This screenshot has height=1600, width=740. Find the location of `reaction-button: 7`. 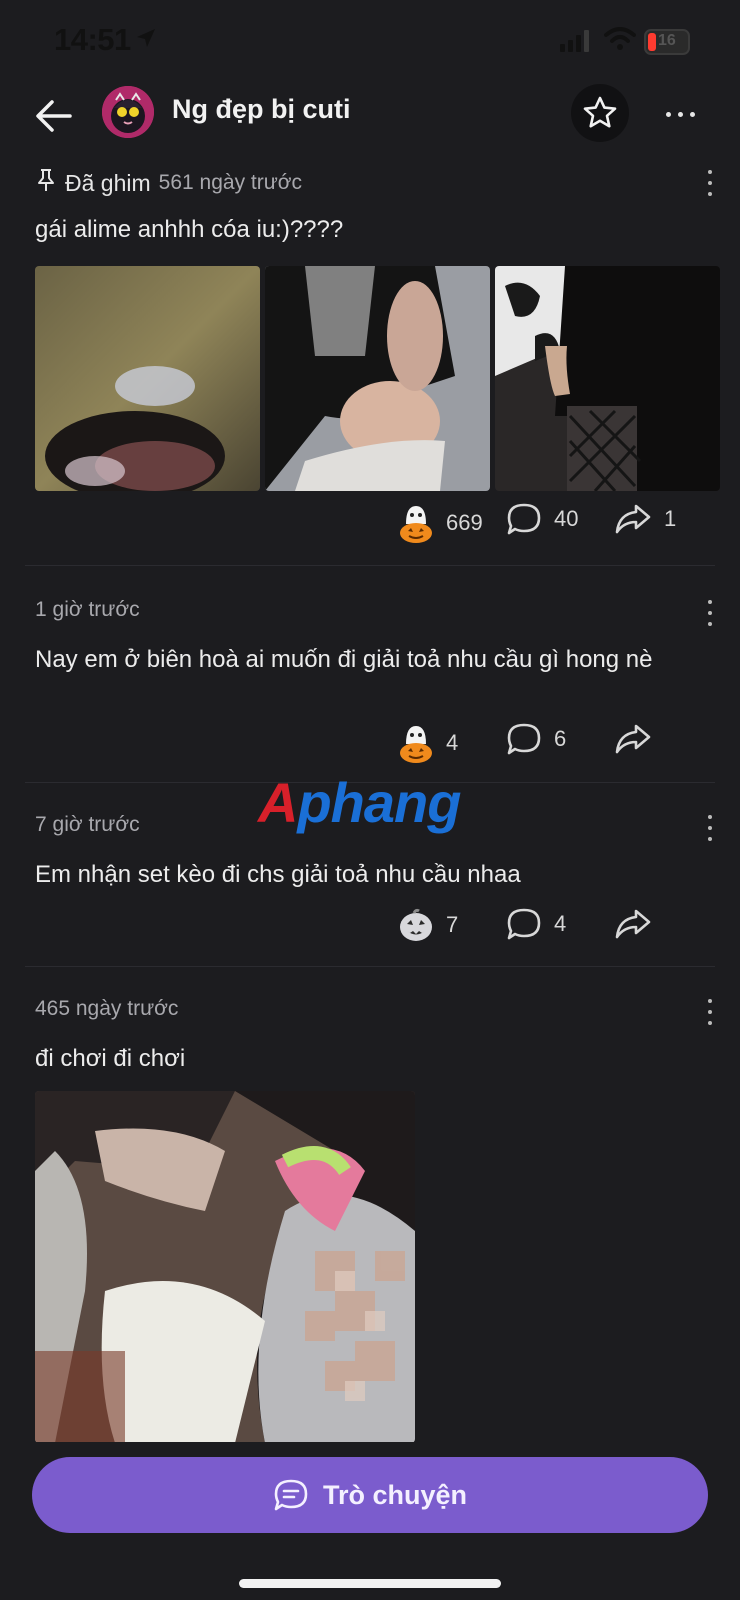

reaction-button: 7 is located at coordinates (428, 925).